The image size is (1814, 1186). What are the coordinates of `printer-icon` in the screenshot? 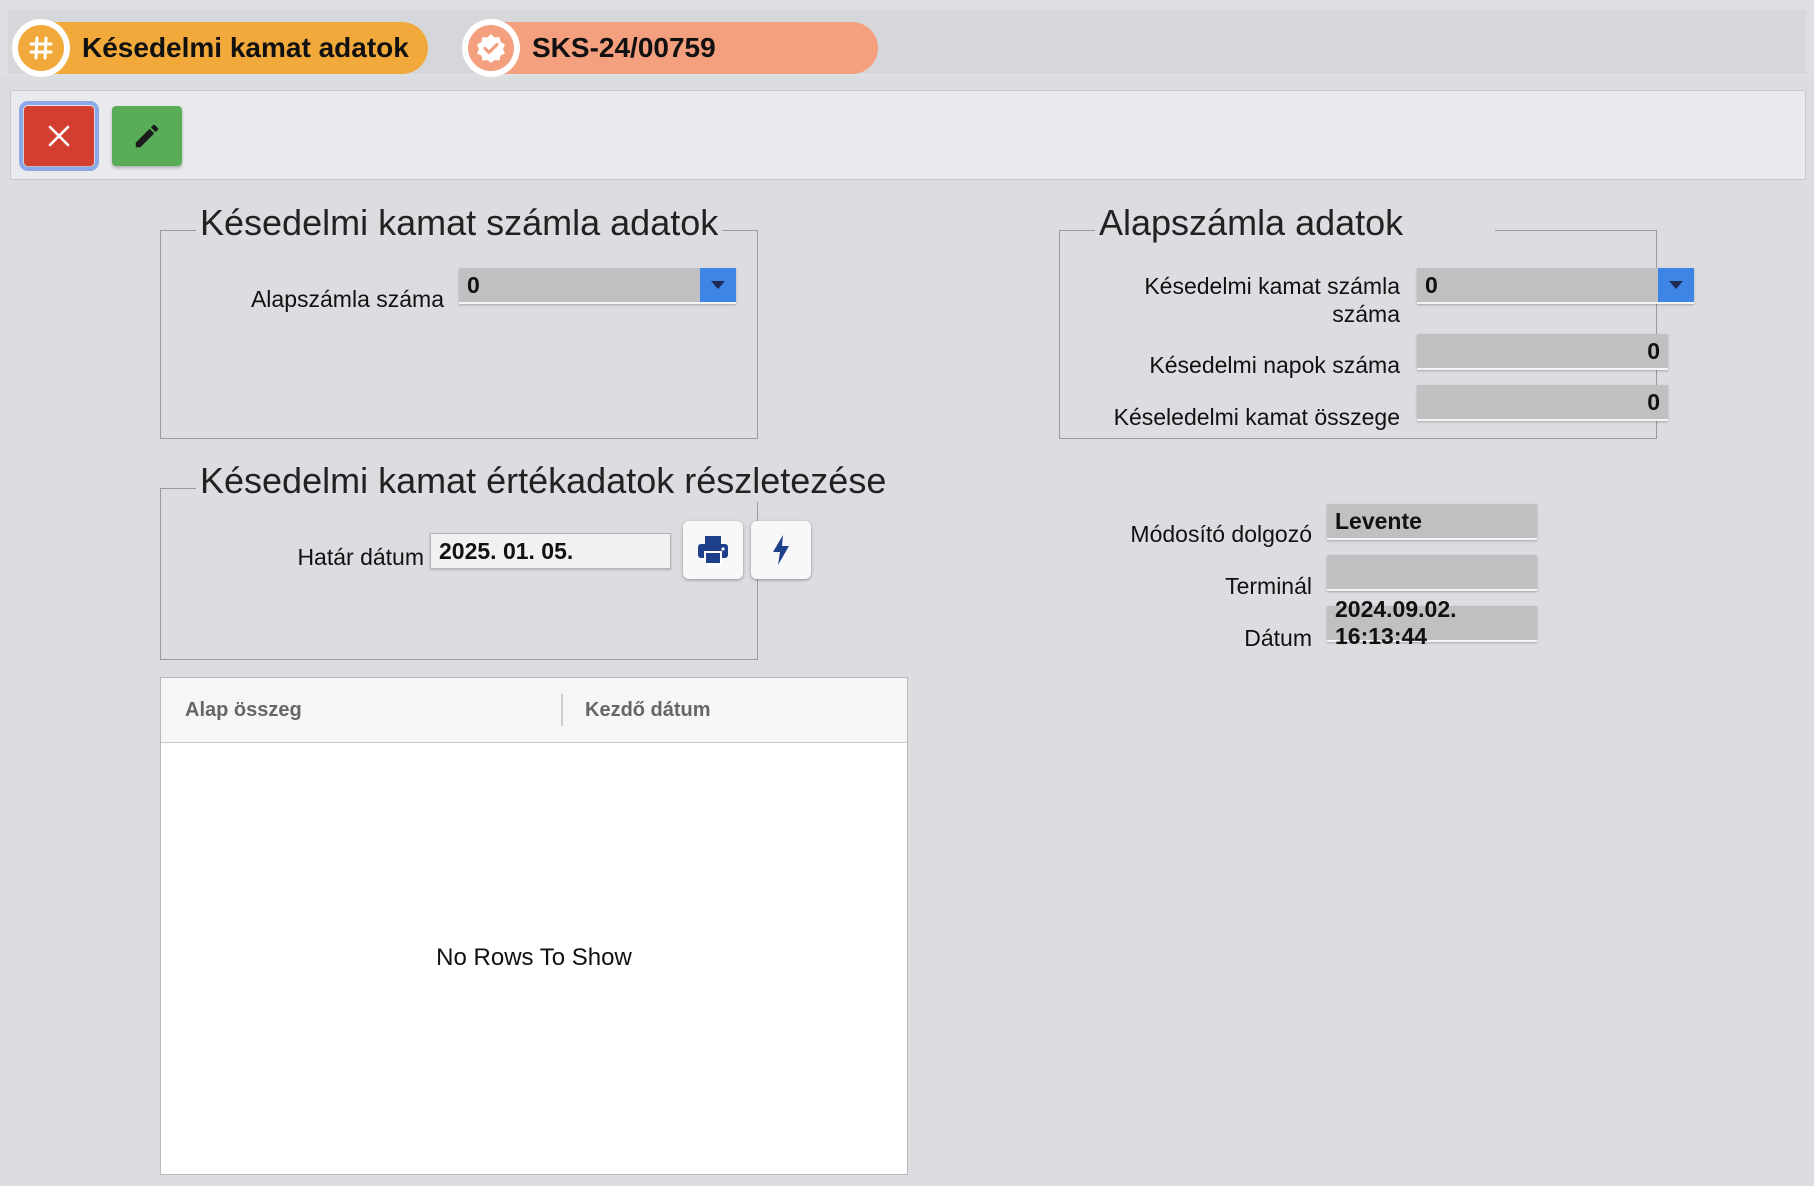 It's located at (713, 550).